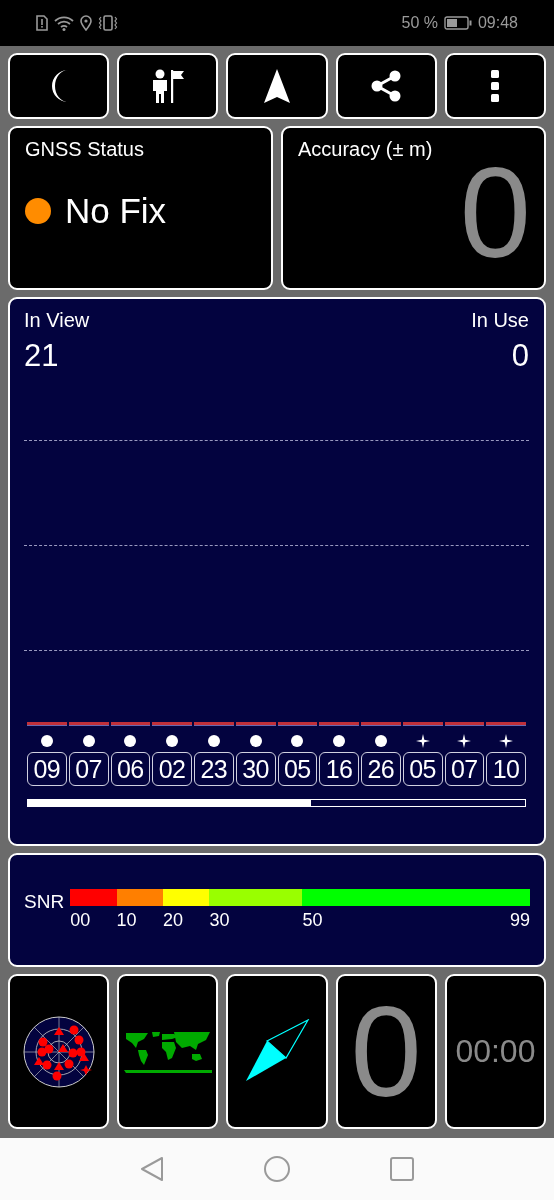  Describe the element at coordinates (59, 1051) in the screenshot. I see `sky-view-button` at that location.